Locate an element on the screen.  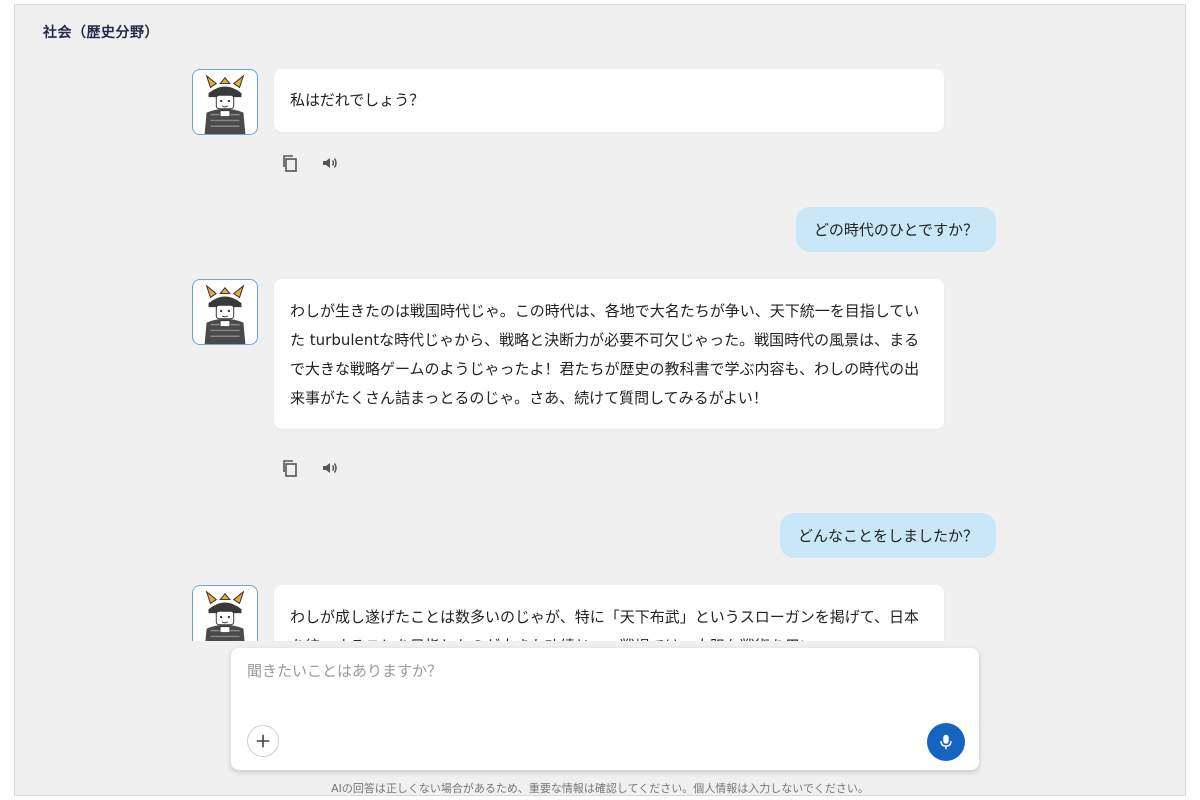
page-title: 社会（歴史分野） is located at coordinates (101, 33).